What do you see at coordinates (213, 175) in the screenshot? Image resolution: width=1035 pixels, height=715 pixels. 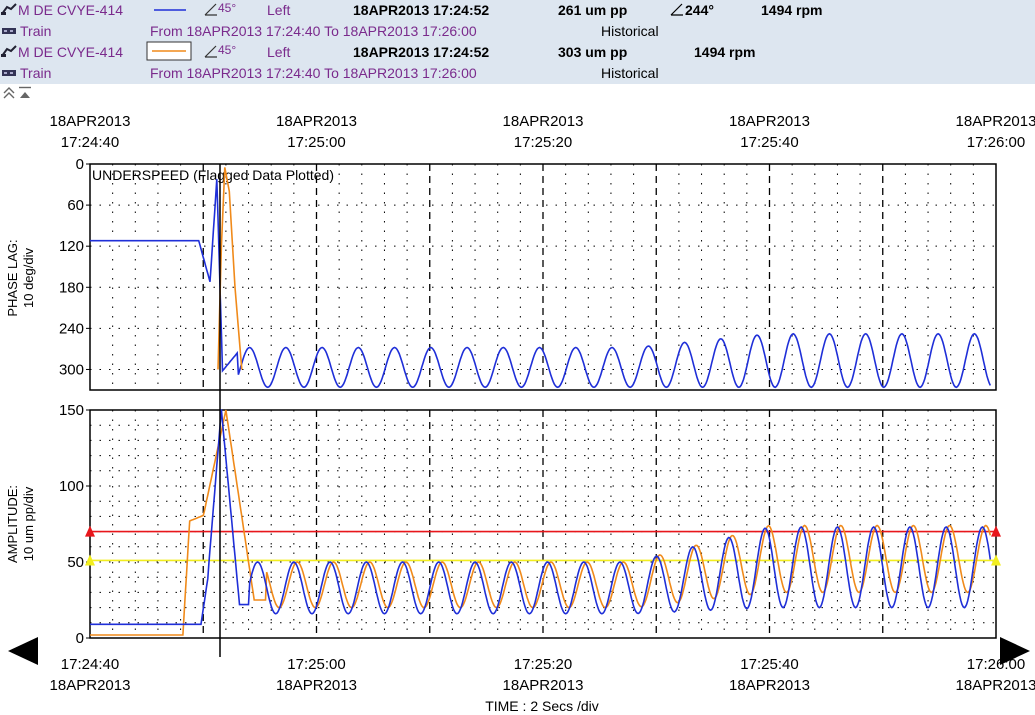 I see `underspeed-annotation: UNDERSPEED (Flagged Data Plotted)` at bounding box center [213, 175].